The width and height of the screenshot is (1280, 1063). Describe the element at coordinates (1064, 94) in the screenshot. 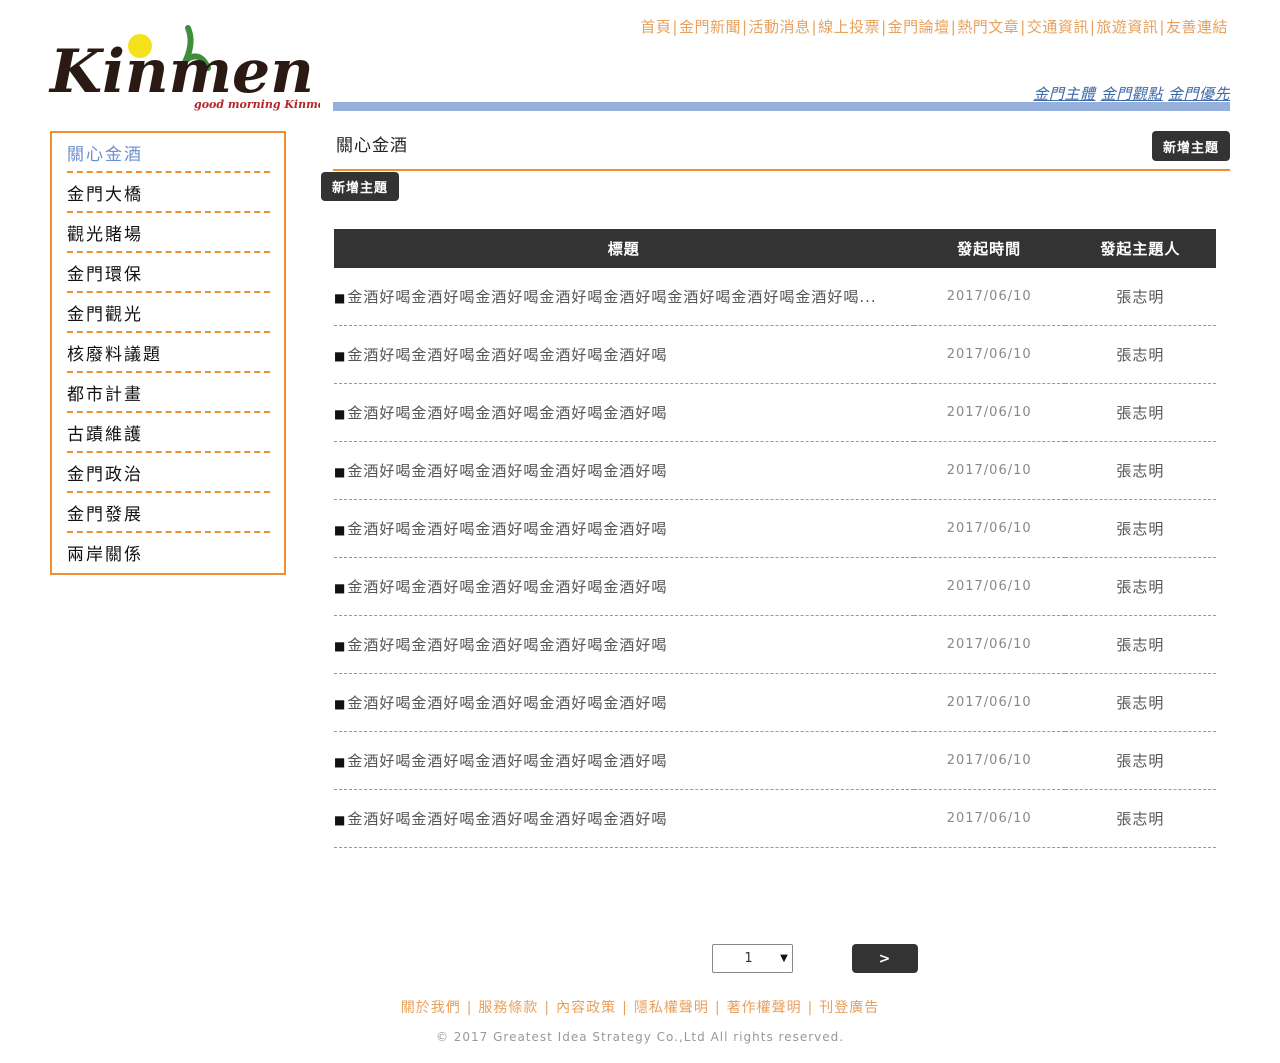

I see `slogan-link-0: 金門主體` at that location.